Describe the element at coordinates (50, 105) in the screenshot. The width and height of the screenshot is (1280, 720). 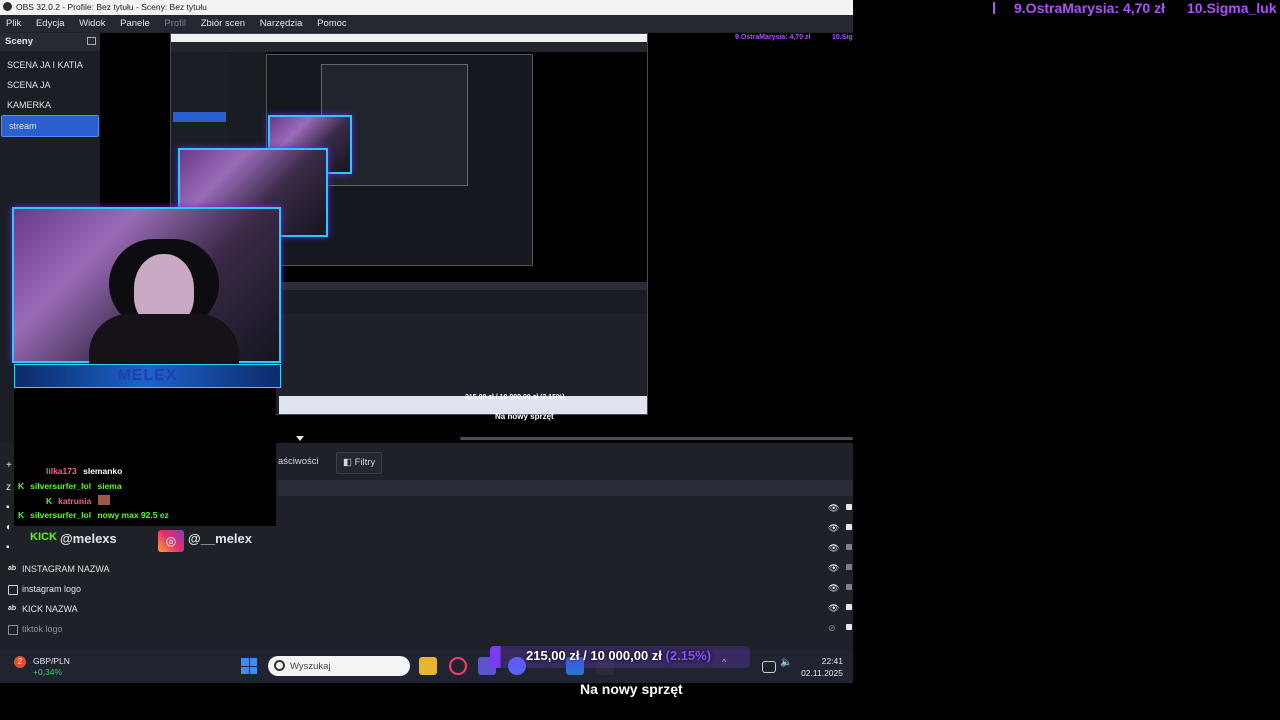
I see `scene-item-kamerka: KAMERKA` at that location.